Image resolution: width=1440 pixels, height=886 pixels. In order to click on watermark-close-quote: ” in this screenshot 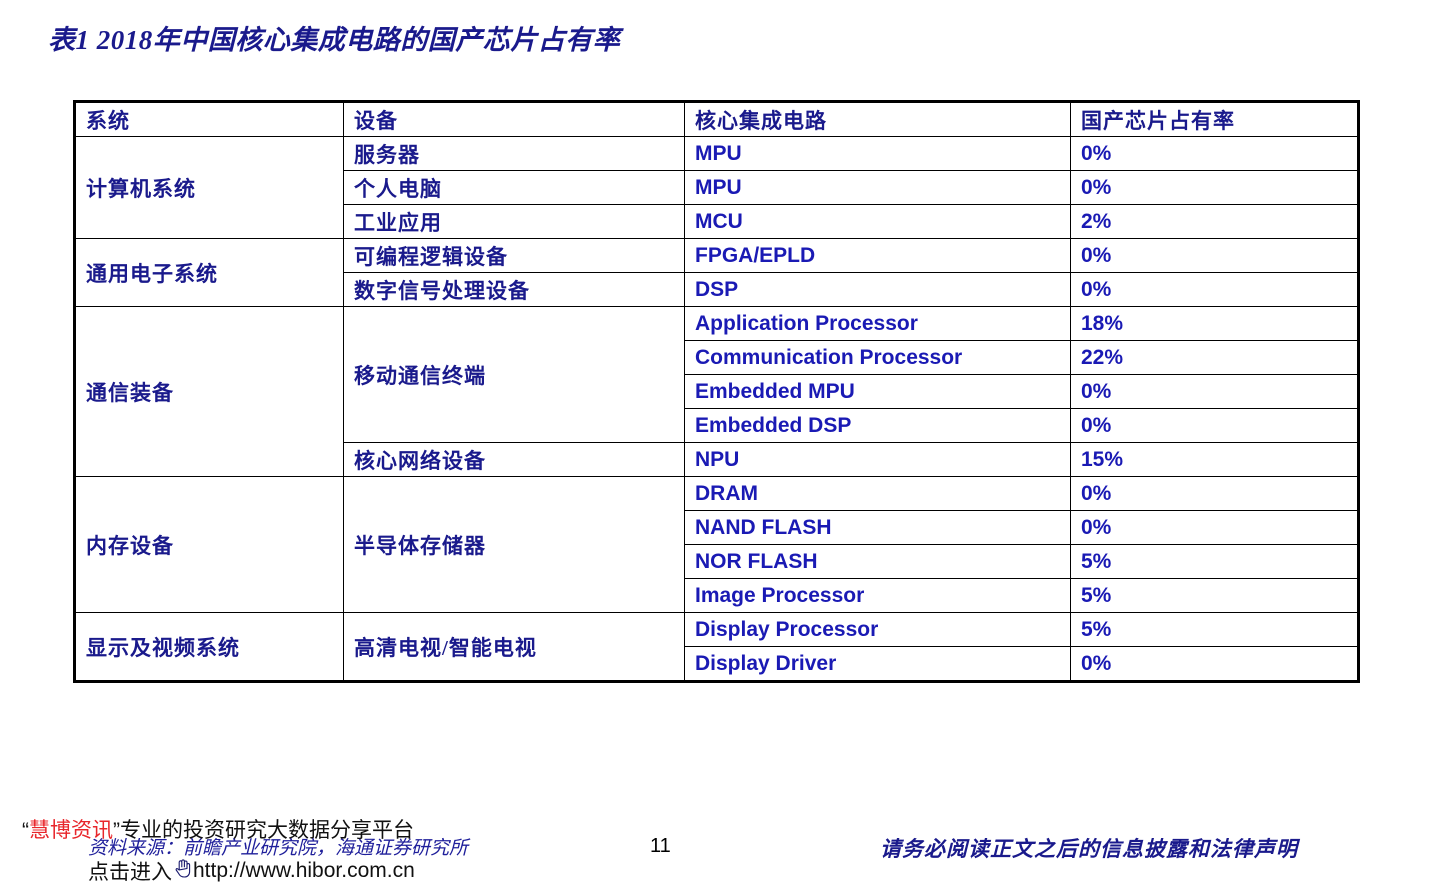, I will do `click(116, 830)`.